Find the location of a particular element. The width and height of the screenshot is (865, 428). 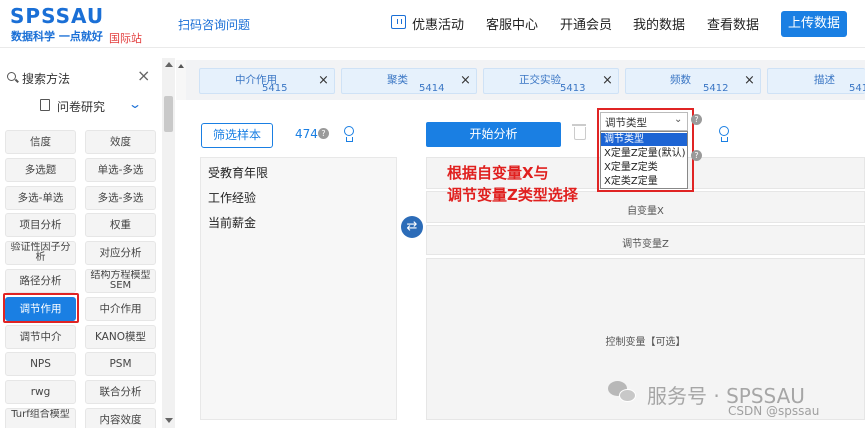

method-button: 多选-单选 is located at coordinates (40, 198).